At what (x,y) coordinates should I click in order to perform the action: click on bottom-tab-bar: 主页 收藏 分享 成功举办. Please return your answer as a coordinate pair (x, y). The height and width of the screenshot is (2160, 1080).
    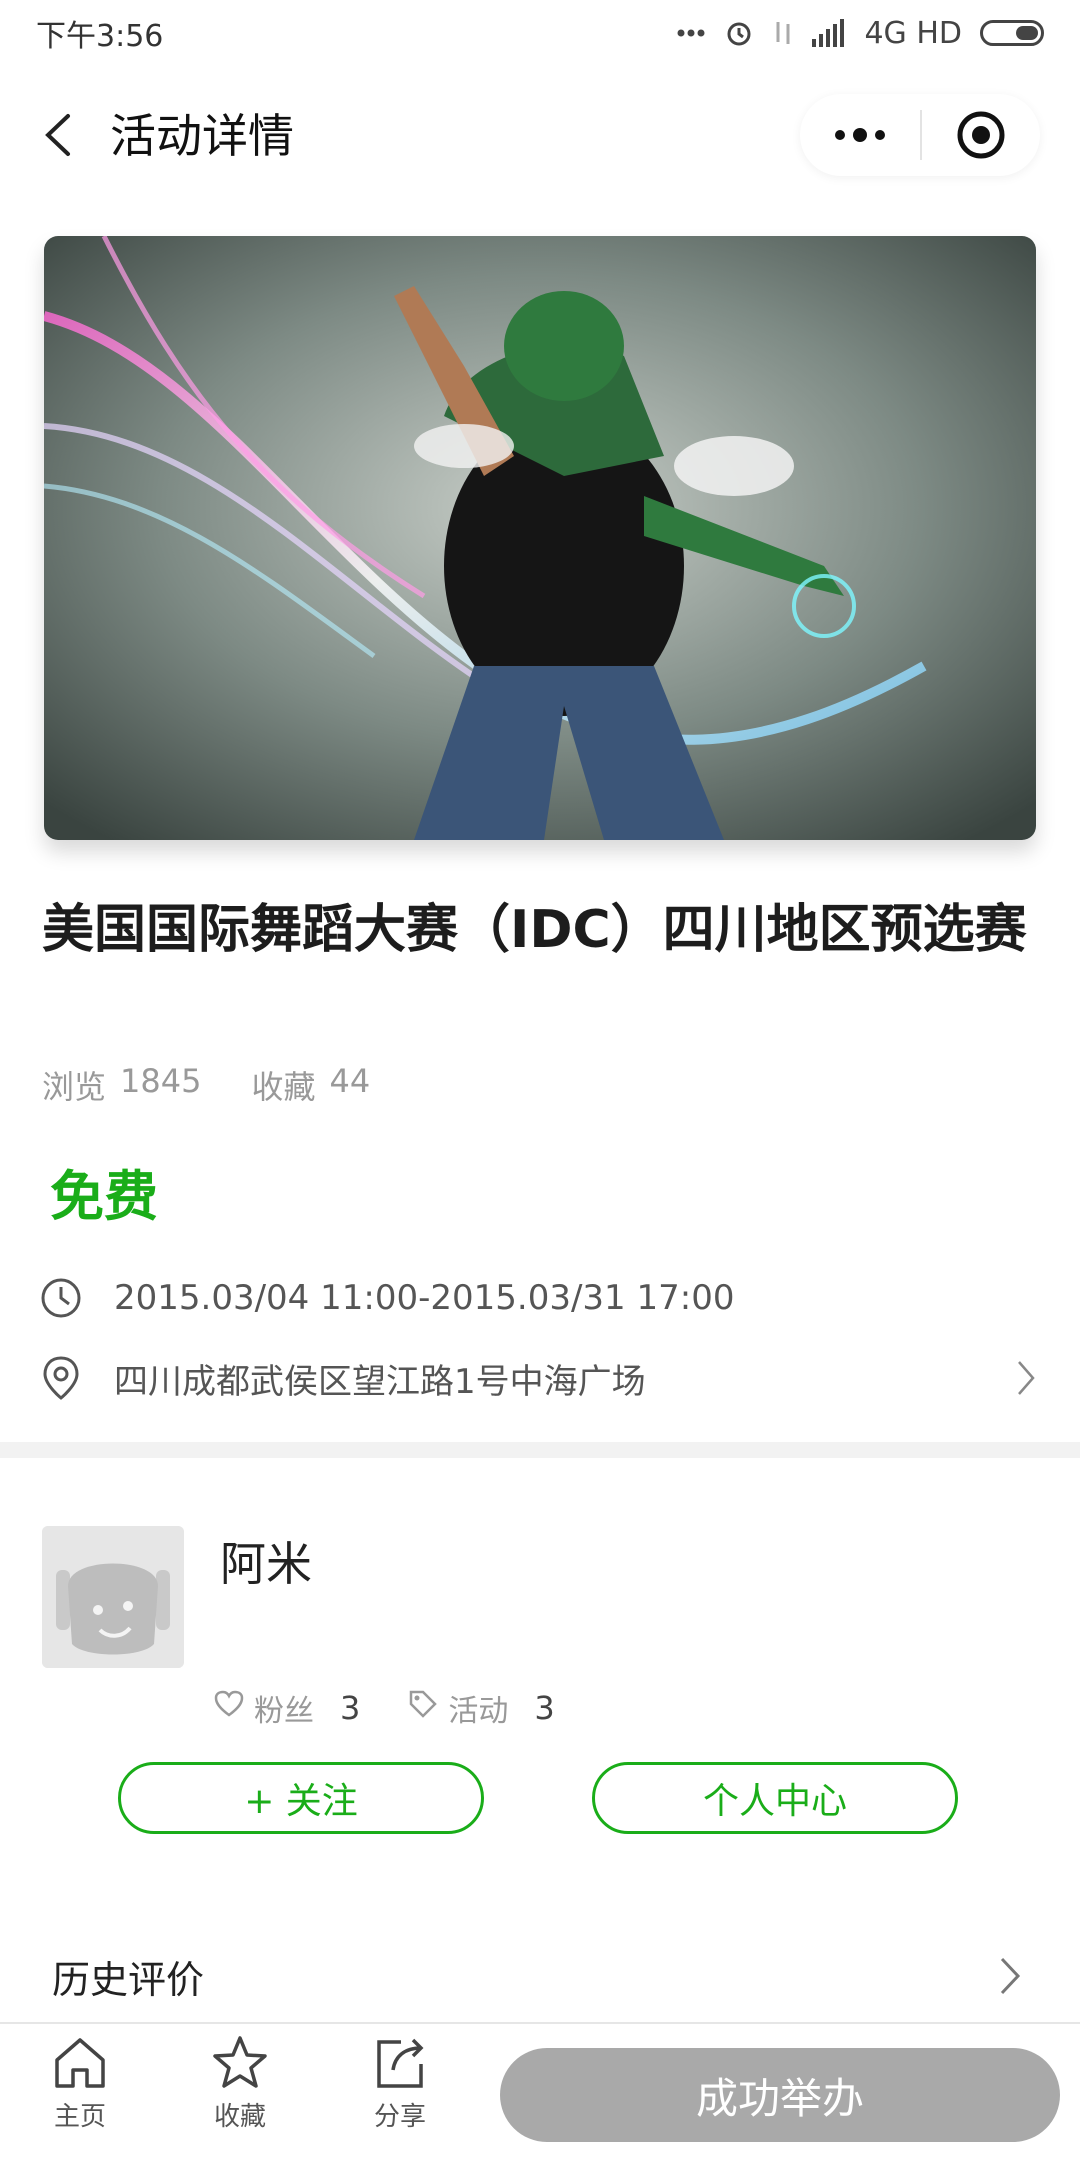
    Looking at the image, I should click on (540, 2091).